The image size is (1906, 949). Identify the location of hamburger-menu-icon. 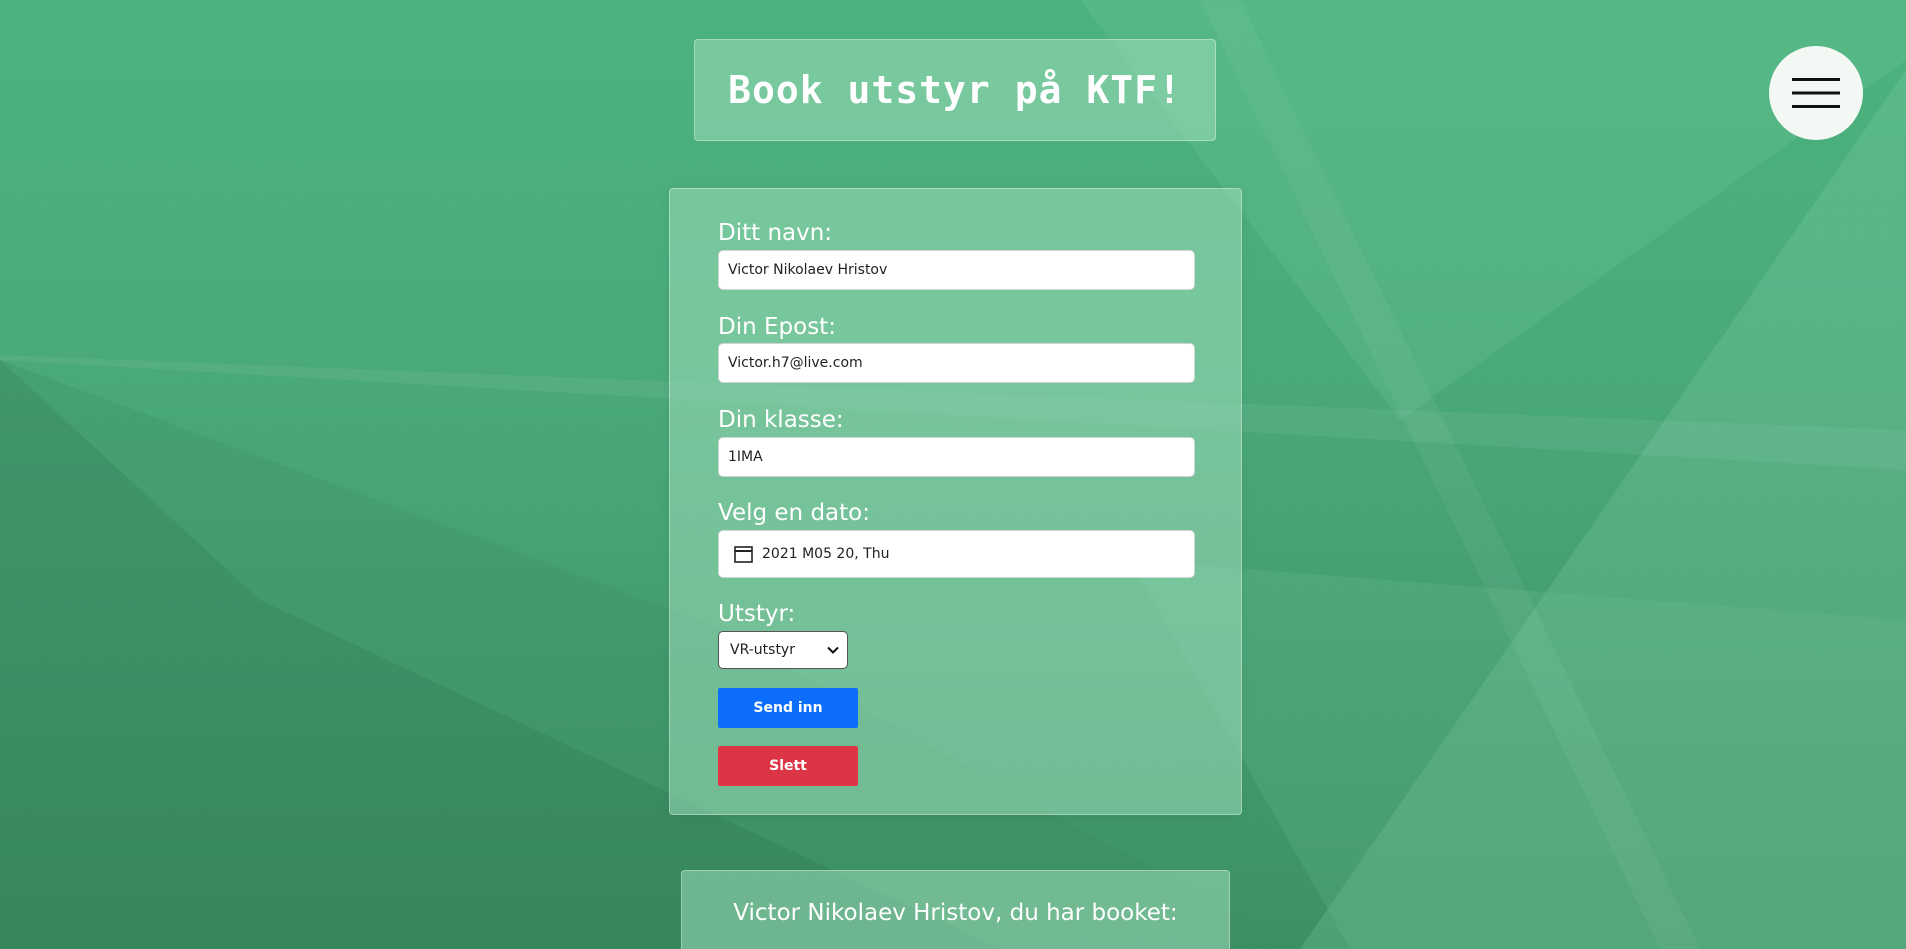
(1816, 93).